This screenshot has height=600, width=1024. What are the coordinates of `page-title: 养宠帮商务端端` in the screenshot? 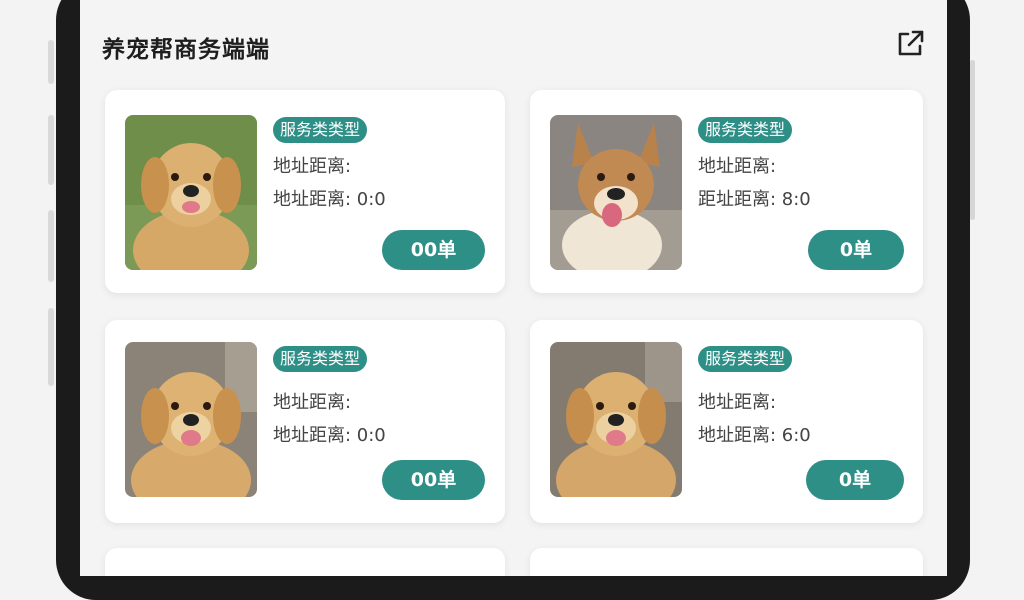 It's located at (186, 50).